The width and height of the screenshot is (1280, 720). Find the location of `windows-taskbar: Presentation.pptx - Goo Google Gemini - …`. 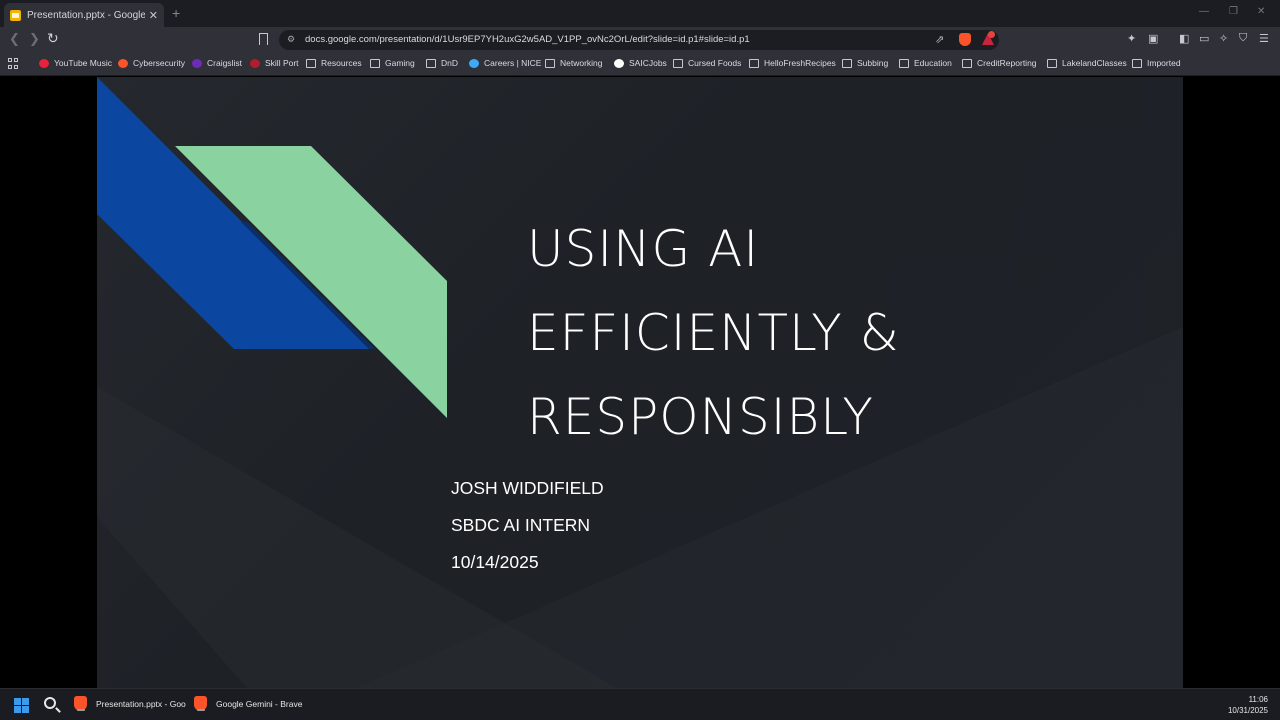

windows-taskbar: Presentation.pptx - Goo Google Gemini - … is located at coordinates (640, 704).